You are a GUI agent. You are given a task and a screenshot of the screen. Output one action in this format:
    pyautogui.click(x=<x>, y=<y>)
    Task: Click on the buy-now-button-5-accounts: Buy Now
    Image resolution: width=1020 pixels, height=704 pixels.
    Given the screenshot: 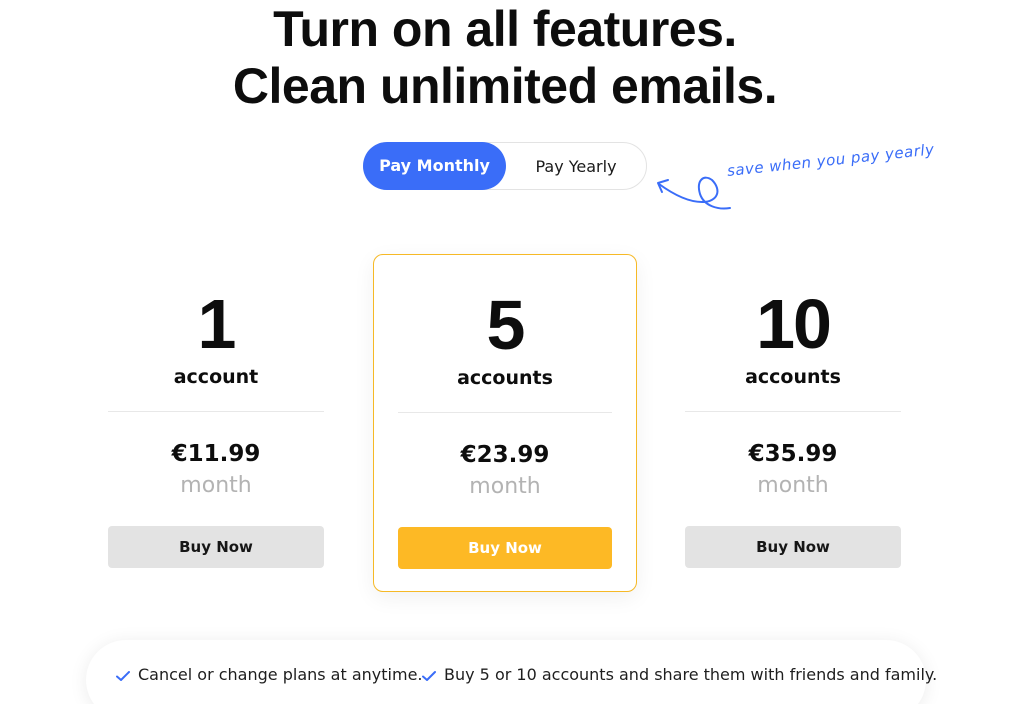 What is the action you would take?
    pyautogui.click(x=505, y=548)
    